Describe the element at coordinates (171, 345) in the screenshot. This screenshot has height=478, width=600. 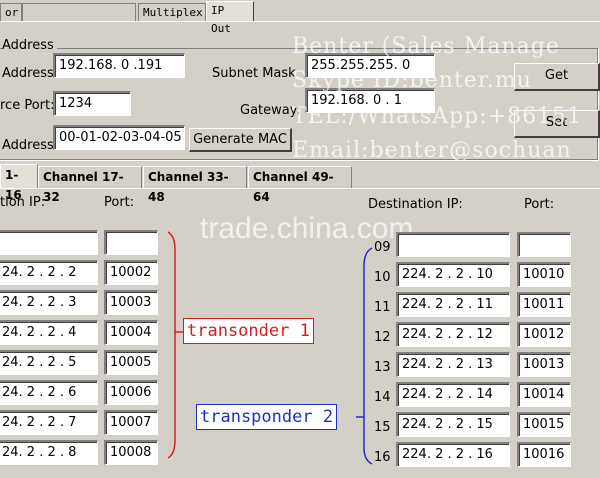
I see `bracket-left` at that location.